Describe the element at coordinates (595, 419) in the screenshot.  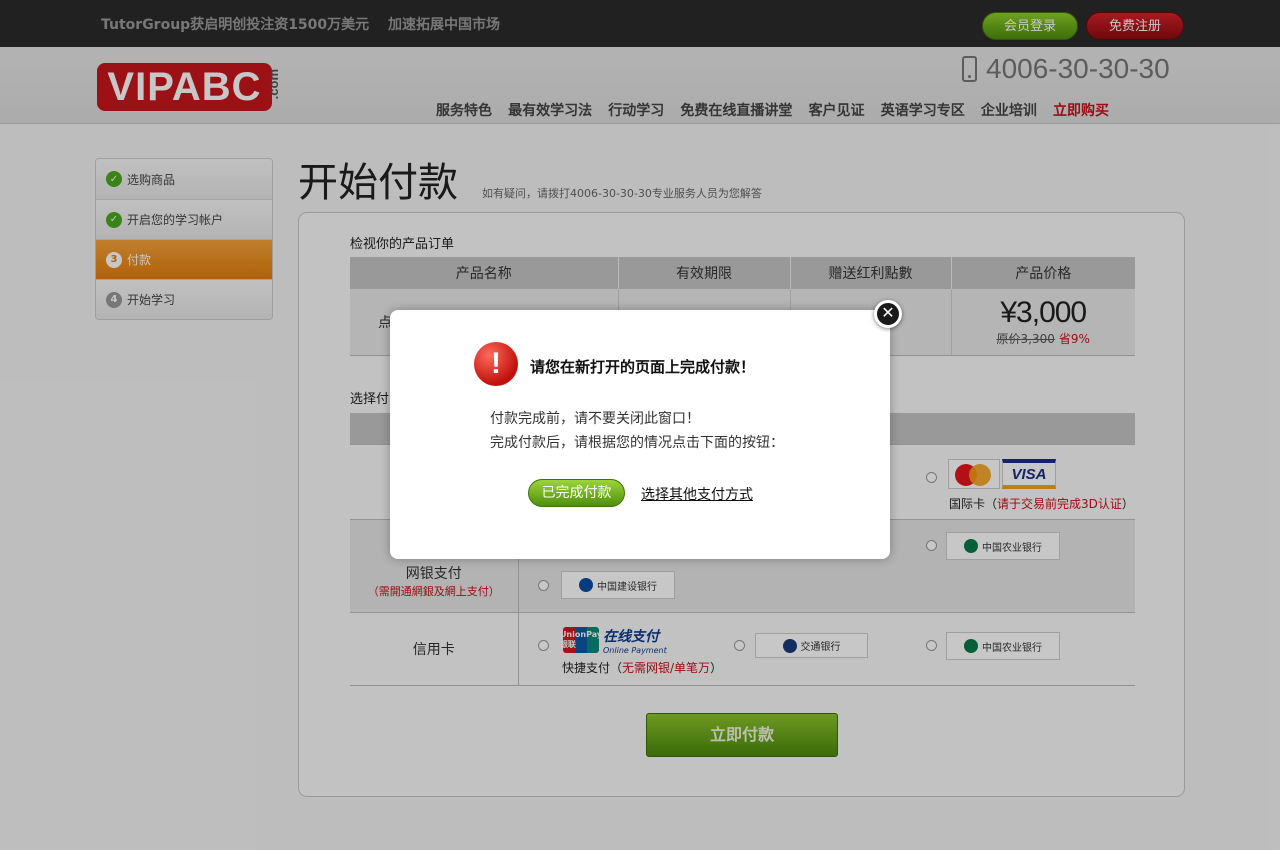
I see `modal-line-1: 付款完成前，请不要关闭此窗口！` at that location.